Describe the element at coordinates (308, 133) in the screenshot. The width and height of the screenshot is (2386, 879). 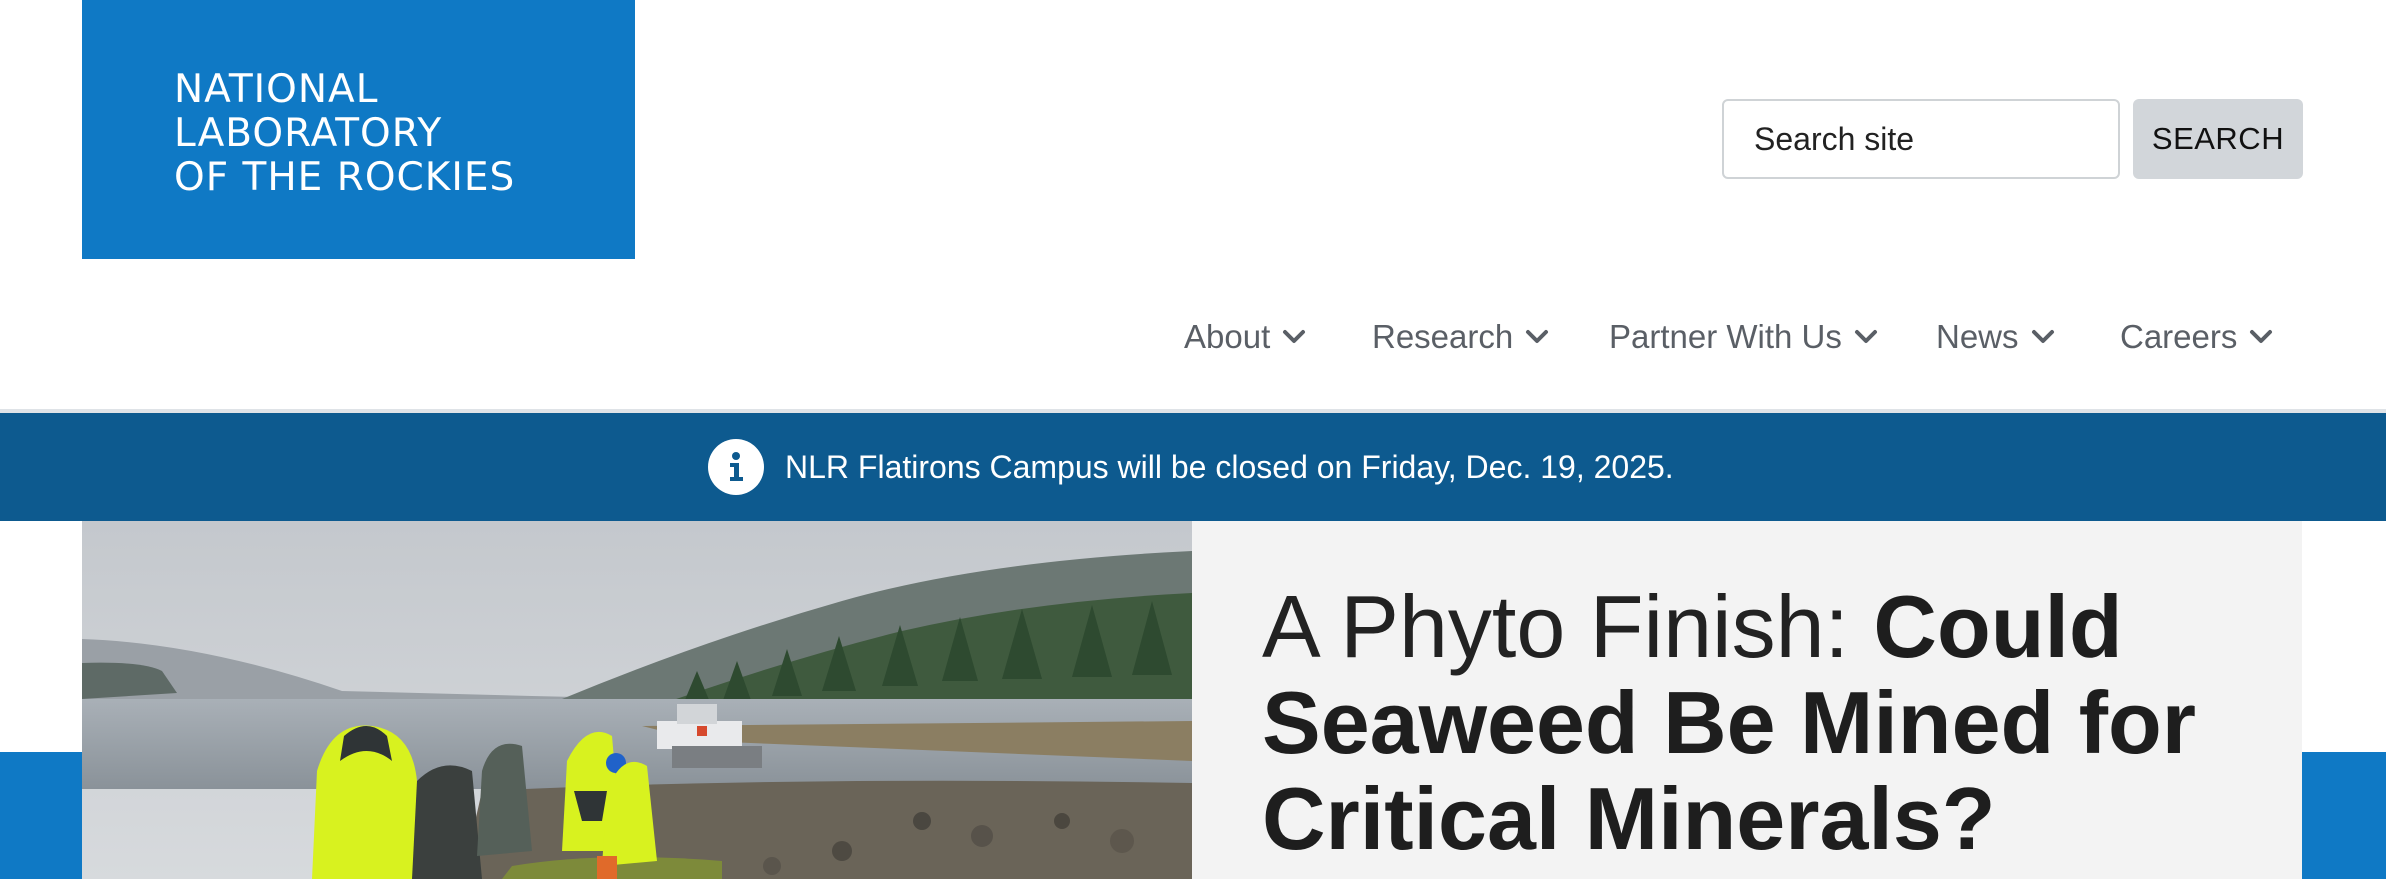
I see `logo-line-2: LABORATORY` at that location.